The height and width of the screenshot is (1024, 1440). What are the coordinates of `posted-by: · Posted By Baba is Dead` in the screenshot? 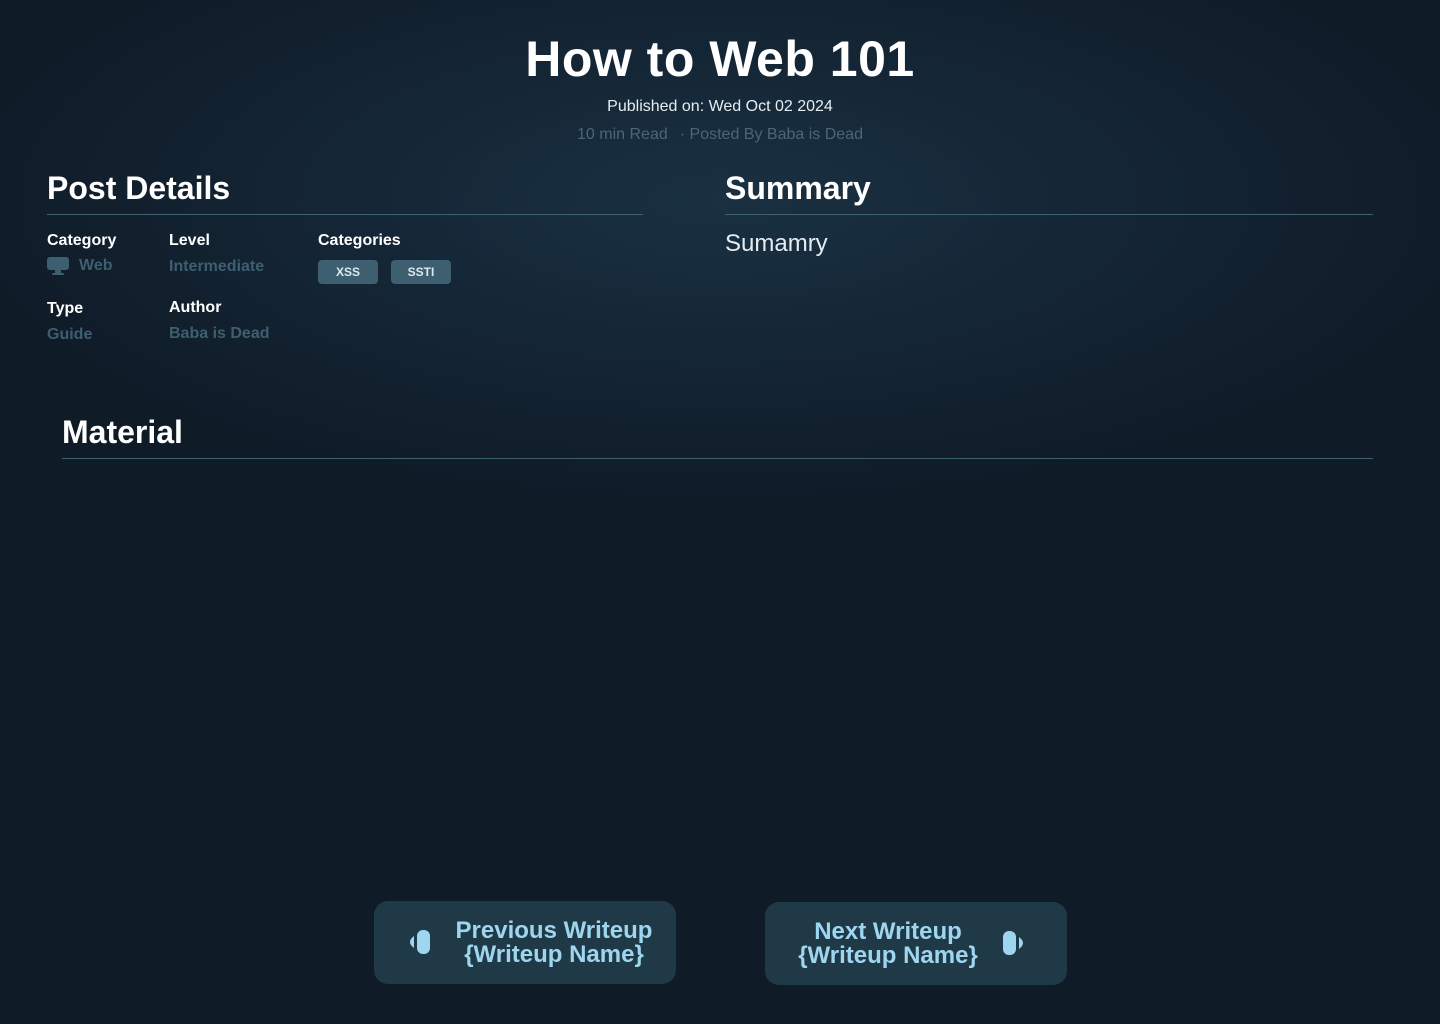 It's located at (771, 134).